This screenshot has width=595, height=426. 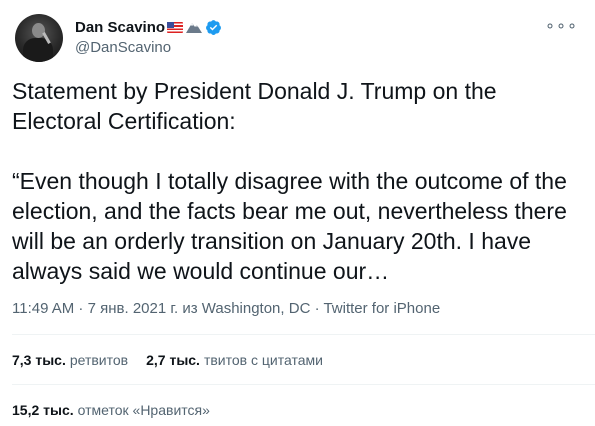 I want to click on likes-stat: 15,2 тыс. отметок «Нравится», so click(x=111, y=410).